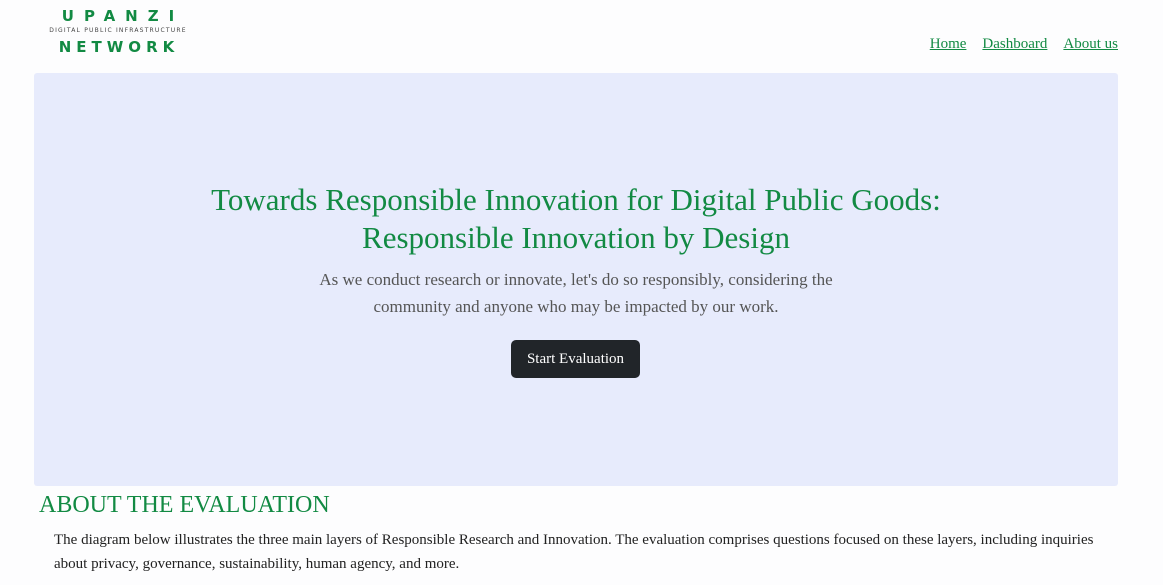  Describe the element at coordinates (119, 47) in the screenshot. I see `logo-line-network: NETWORK` at that location.